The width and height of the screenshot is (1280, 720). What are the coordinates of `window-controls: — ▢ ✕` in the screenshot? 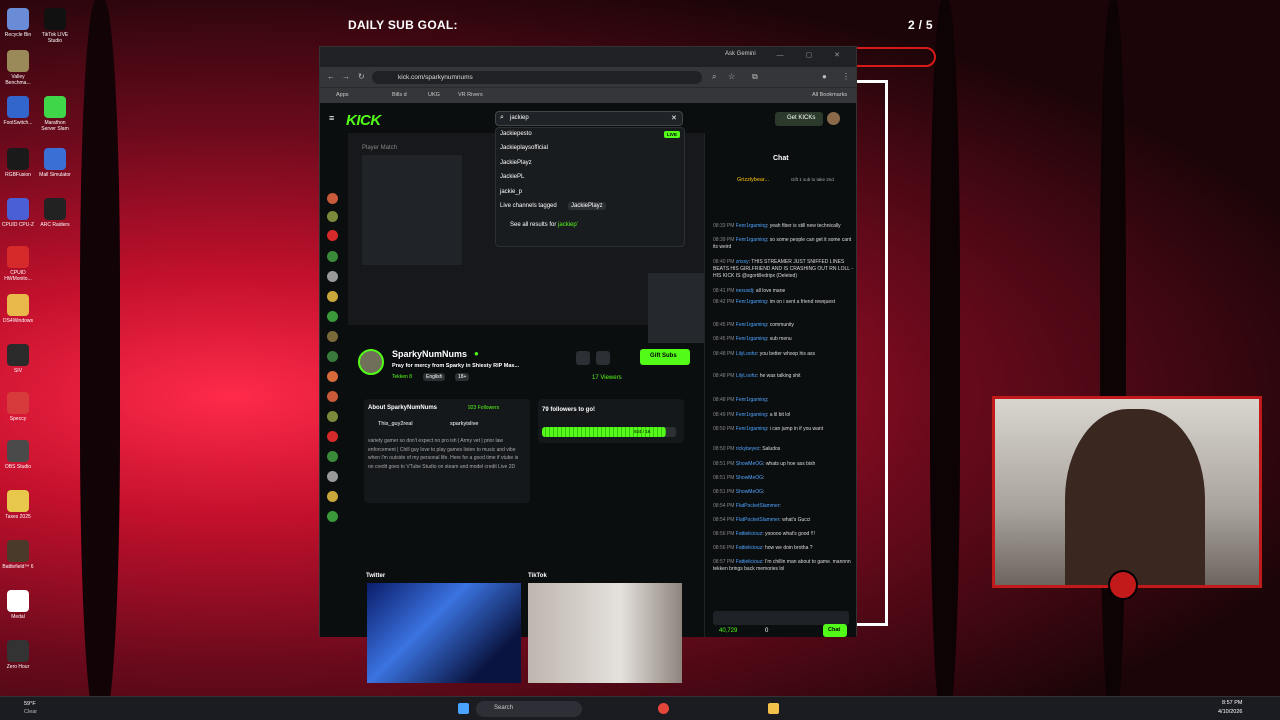 It's located at (813, 55).